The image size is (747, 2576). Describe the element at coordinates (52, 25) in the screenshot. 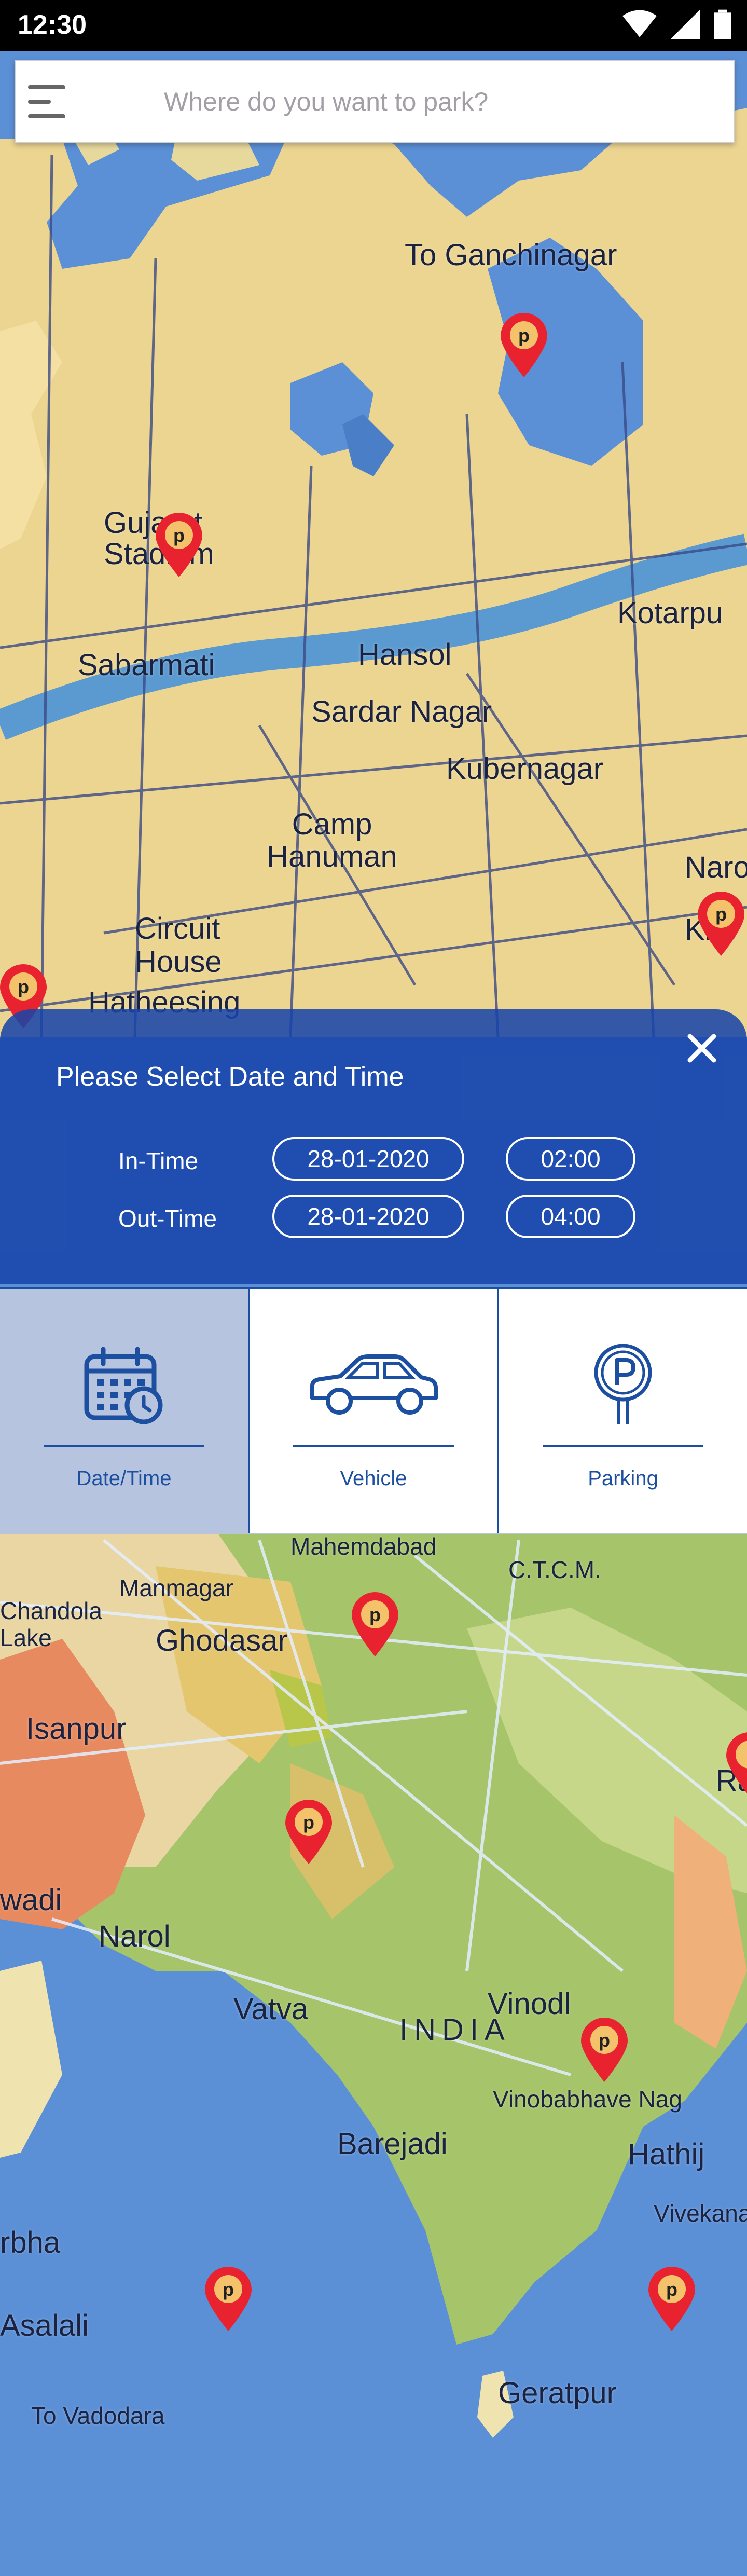

I see `status-time: 12:30` at that location.